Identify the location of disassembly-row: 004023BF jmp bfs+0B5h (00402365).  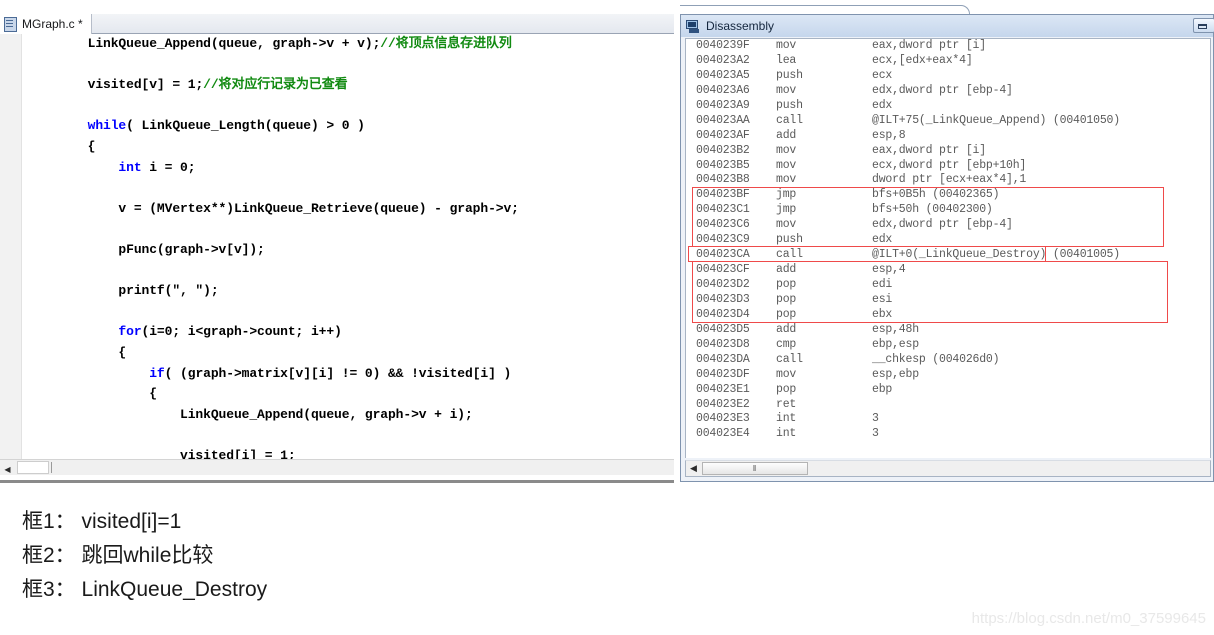
(948, 195).